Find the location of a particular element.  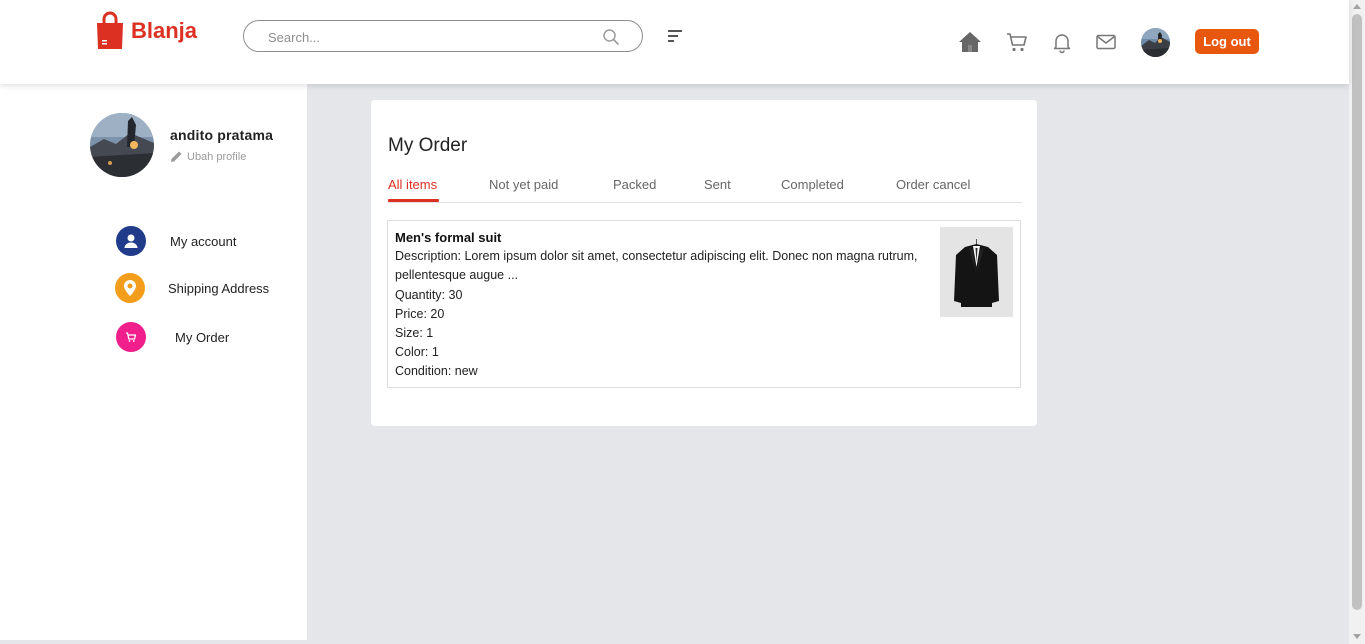

page-scrollbar is located at coordinates (1357, 322).